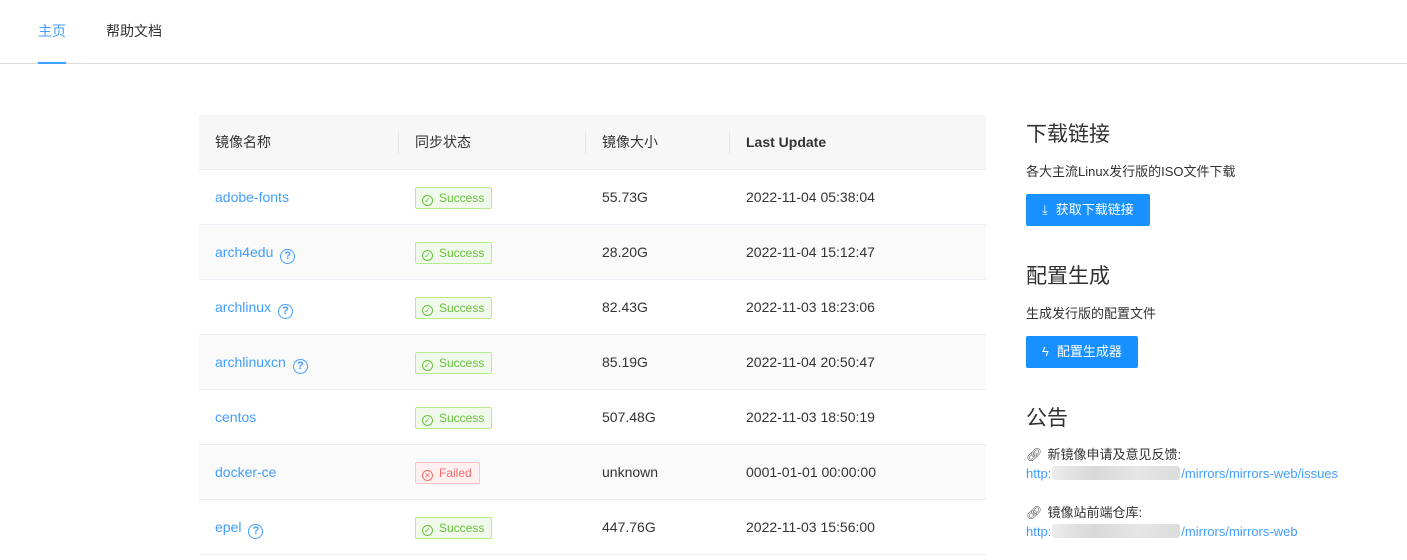  I want to click on tab-help-docs: 帮助文档, so click(134, 32).